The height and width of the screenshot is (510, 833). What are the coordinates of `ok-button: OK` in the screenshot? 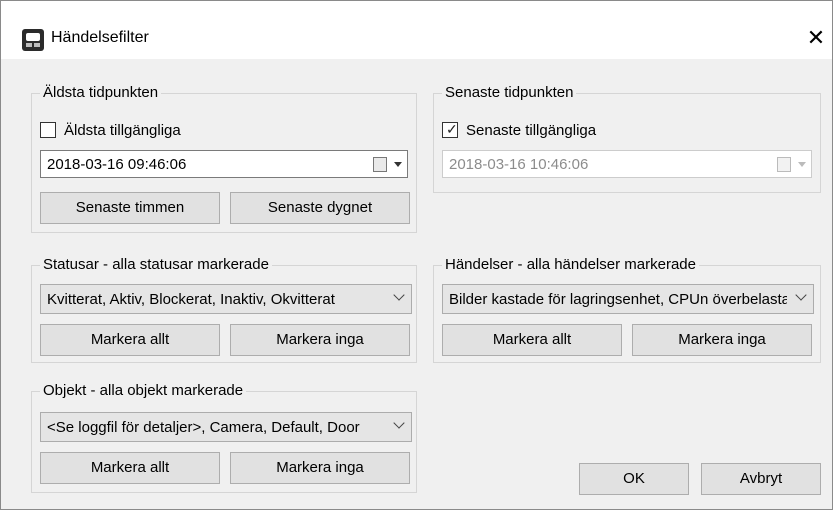 It's located at (634, 479).